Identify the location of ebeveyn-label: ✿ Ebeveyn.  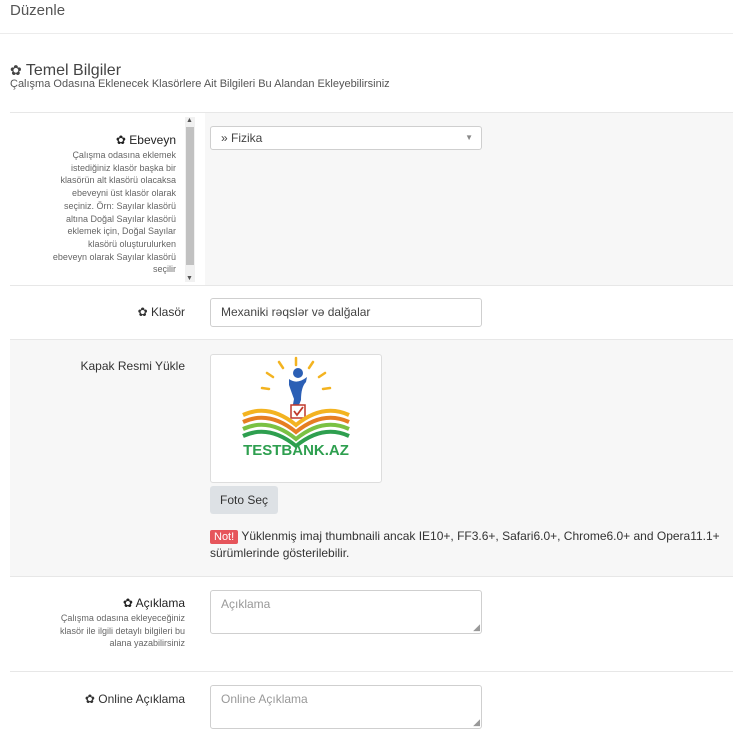
(145, 140).